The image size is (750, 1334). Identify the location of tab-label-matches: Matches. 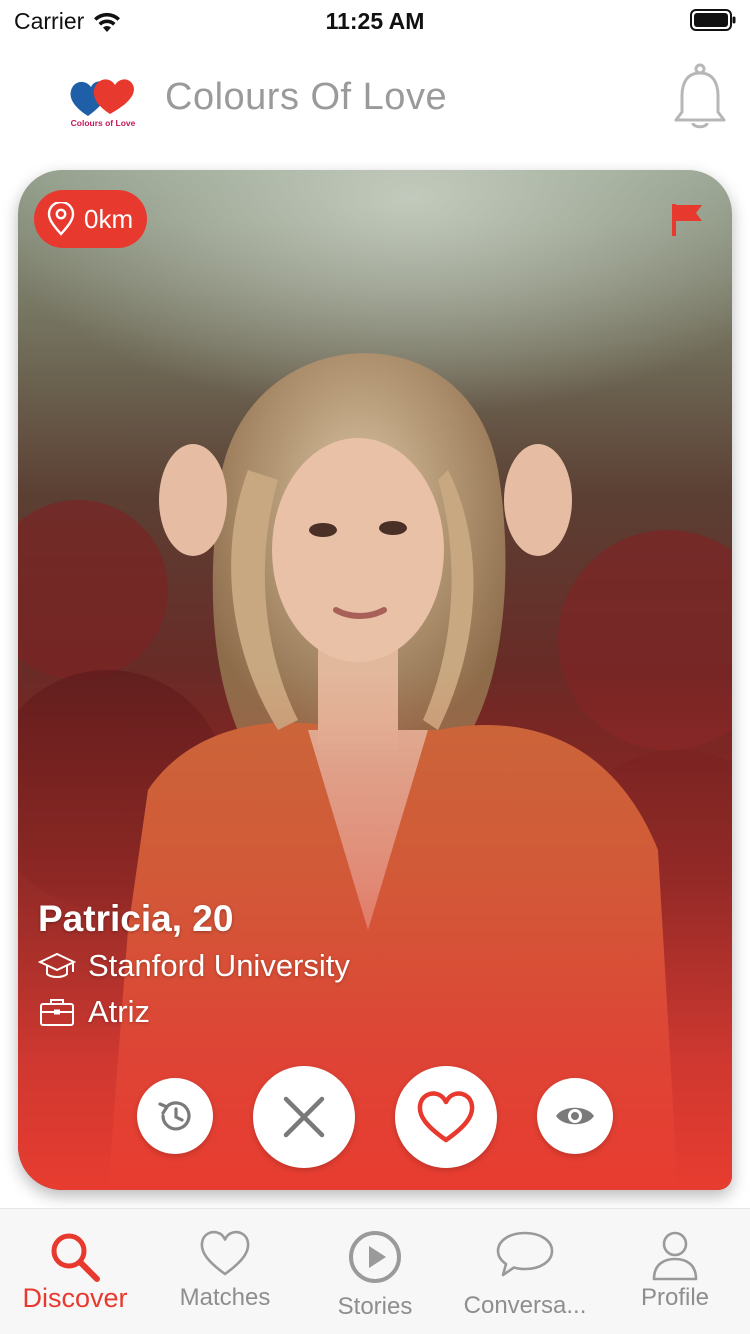
(225, 1297).